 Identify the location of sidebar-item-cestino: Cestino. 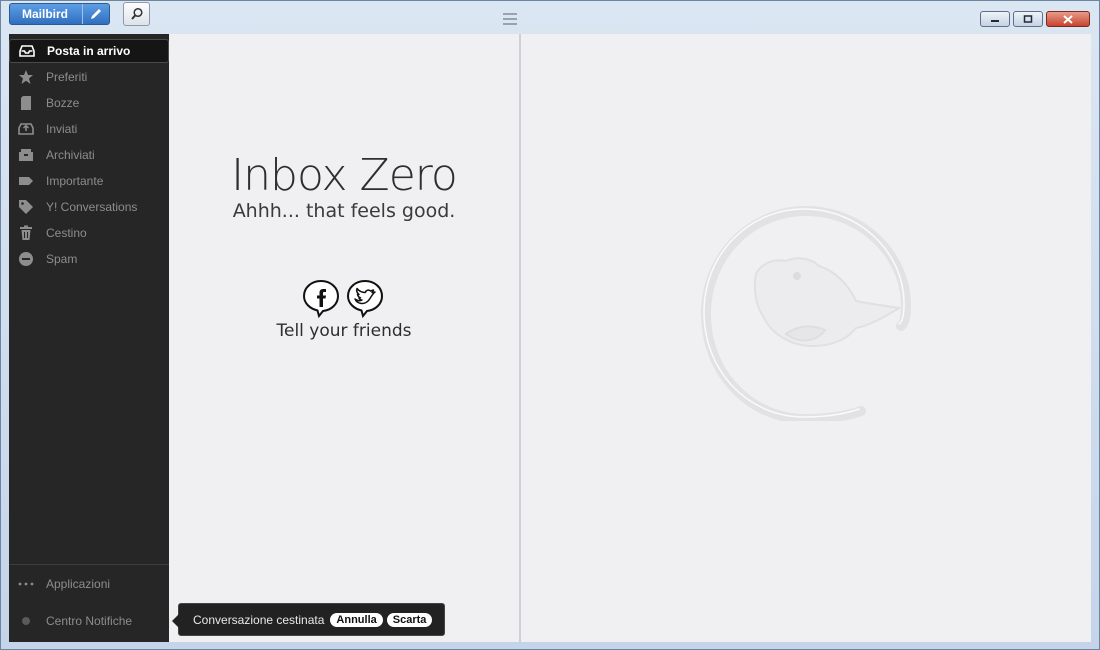
(89, 233).